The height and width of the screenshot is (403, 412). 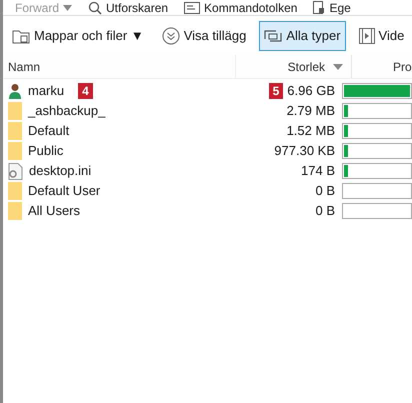 What do you see at coordinates (15, 171) in the screenshot?
I see `settings-file-icon` at bounding box center [15, 171].